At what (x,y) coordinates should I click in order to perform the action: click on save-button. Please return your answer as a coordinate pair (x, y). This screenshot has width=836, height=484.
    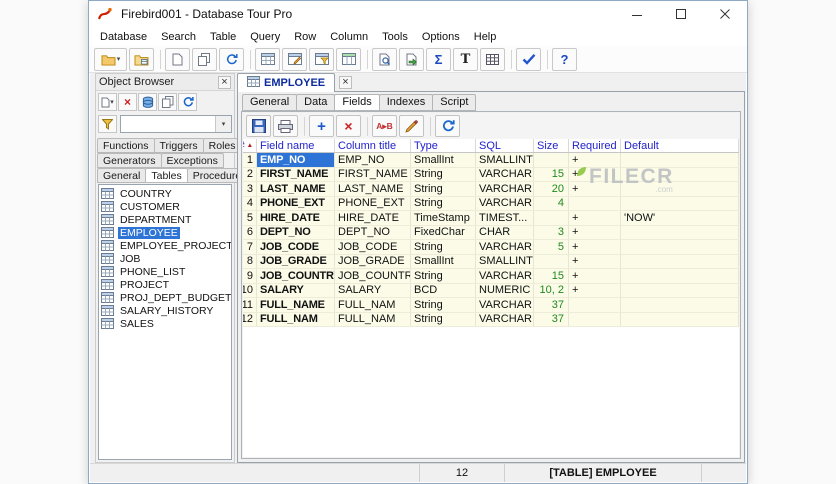
    Looking at the image, I should click on (258, 126).